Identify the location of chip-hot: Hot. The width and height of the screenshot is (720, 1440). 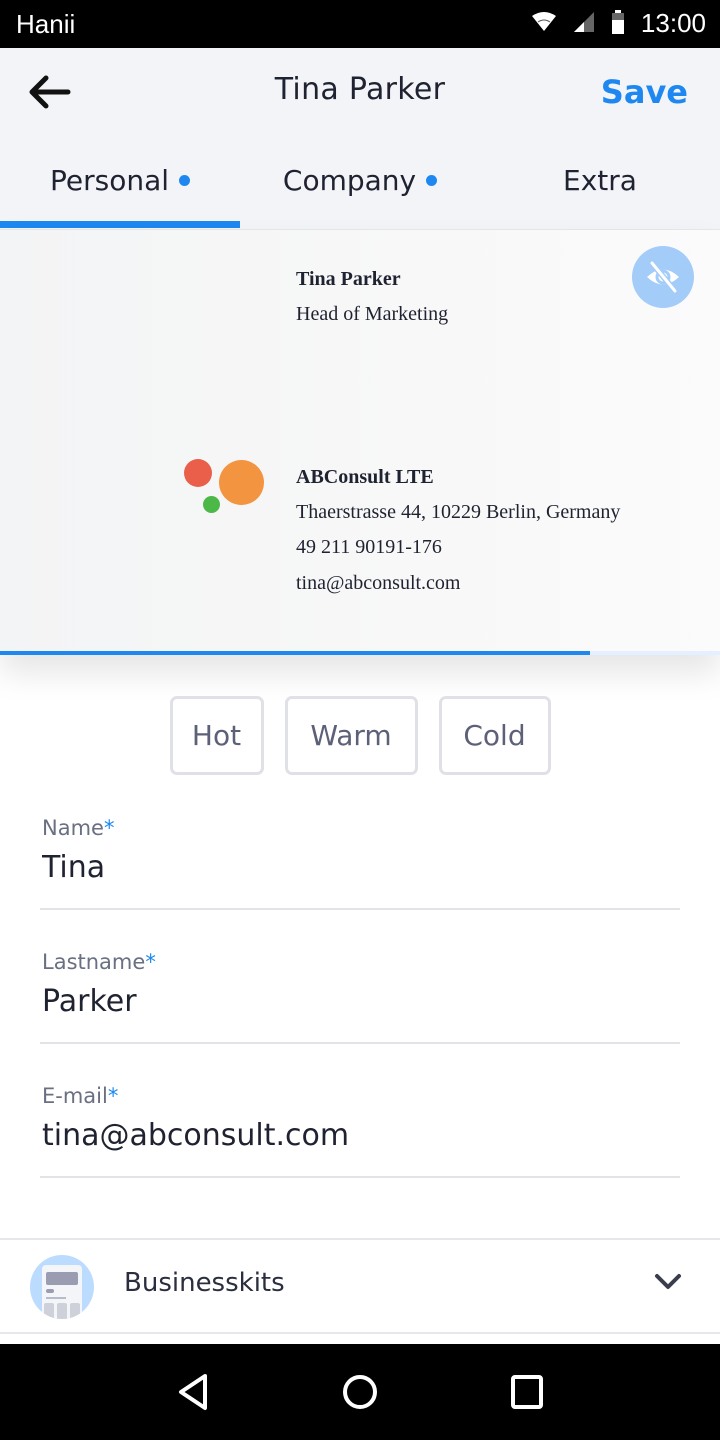
(216, 735).